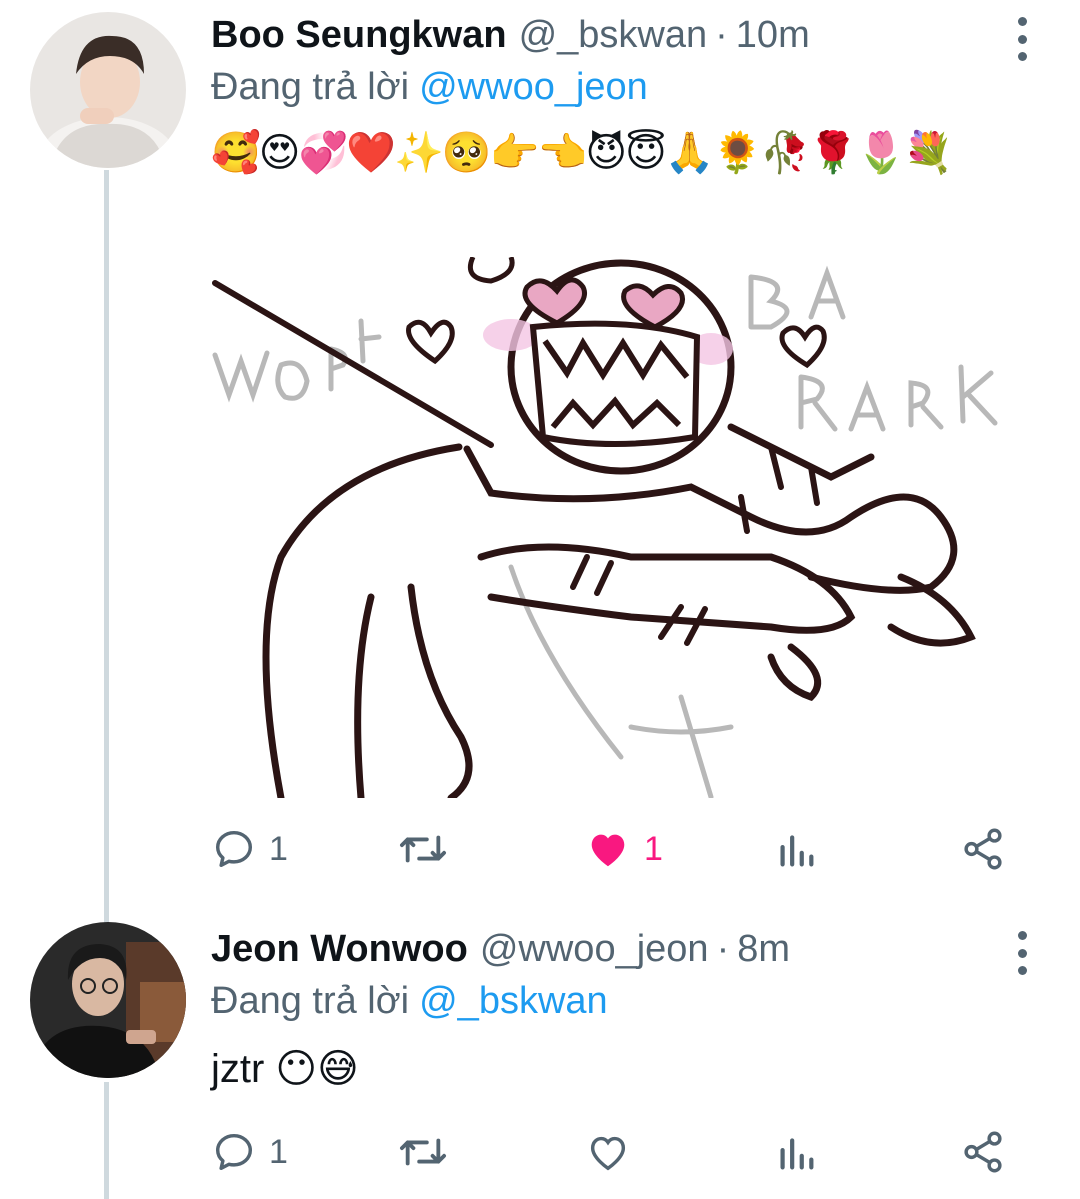 The image size is (1080, 1199). I want to click on display-name: Boo Seungkwan, so click(359, 35).